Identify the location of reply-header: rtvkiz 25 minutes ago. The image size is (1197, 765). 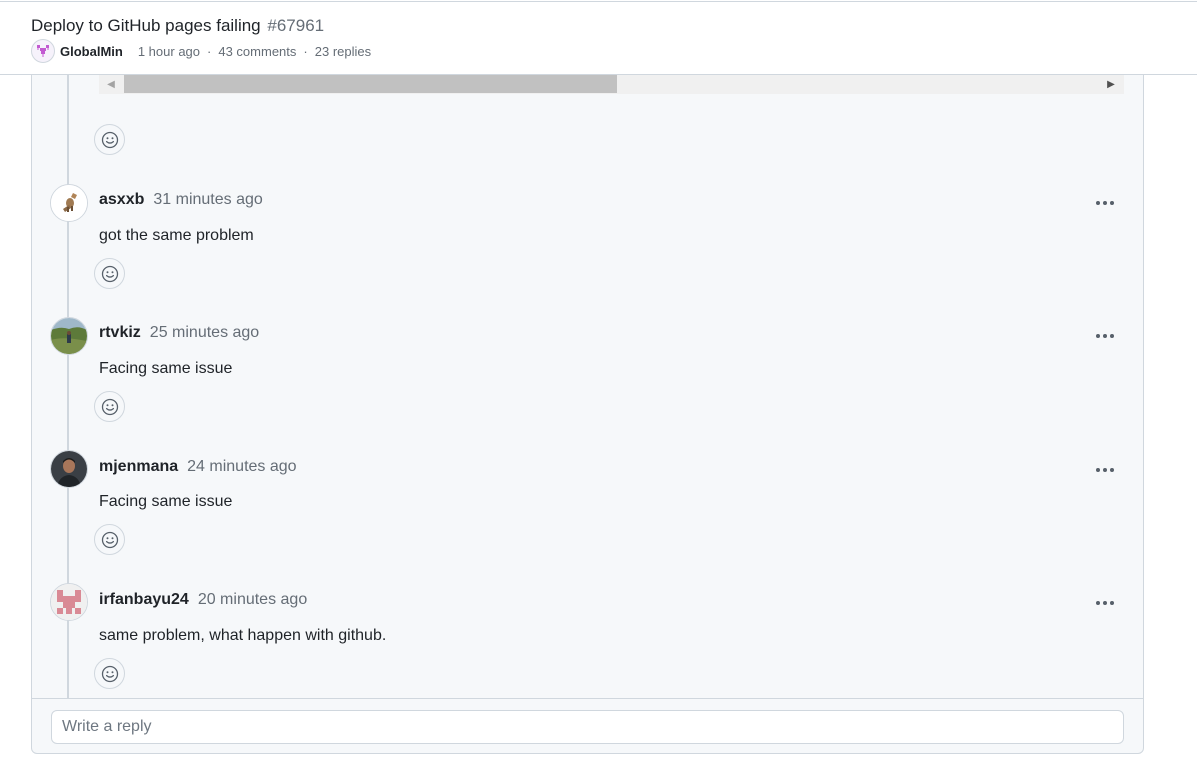
(179, 335).